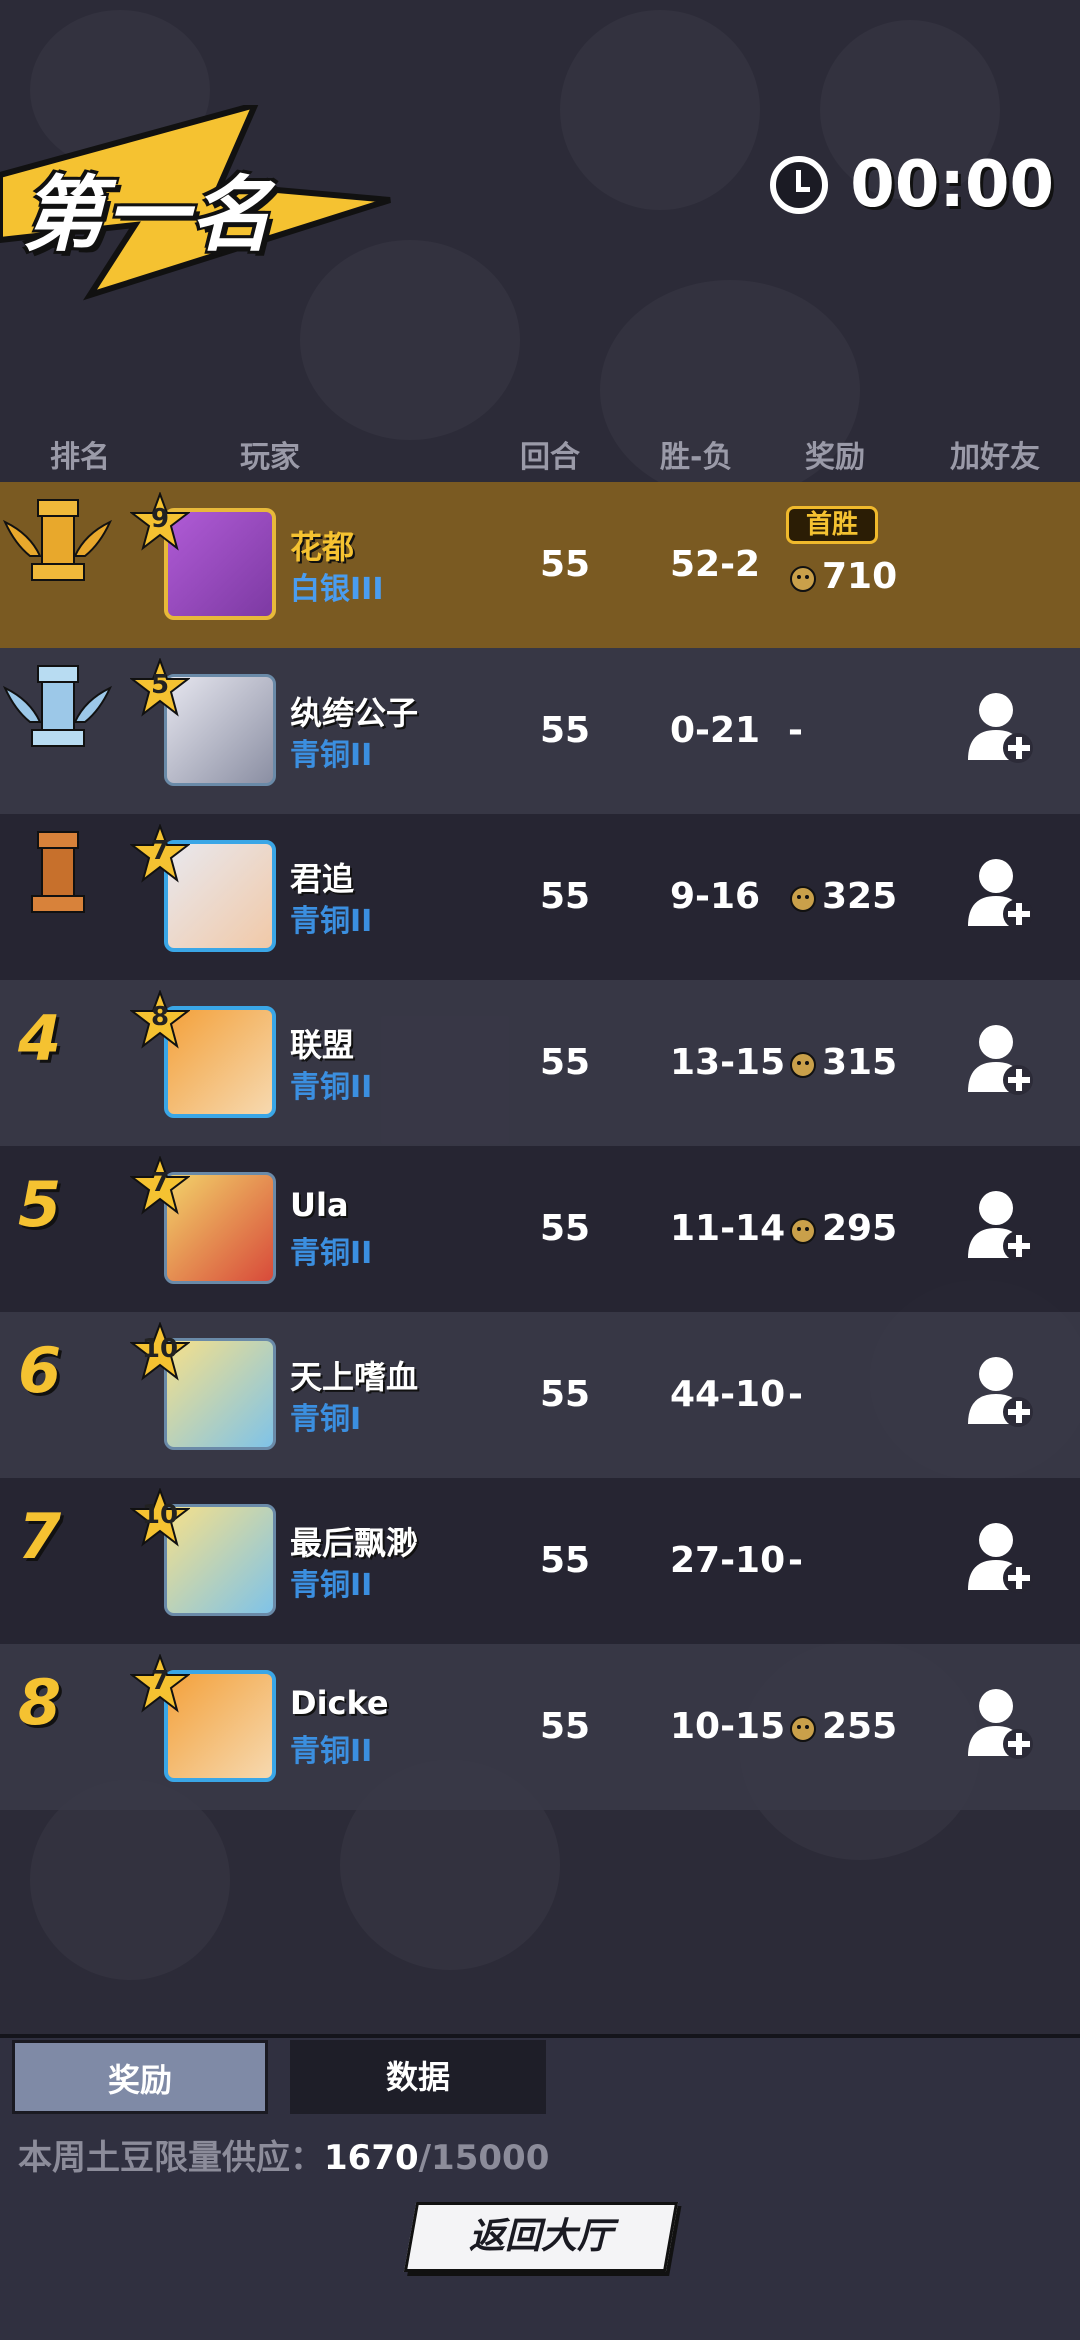 The image size is (1080, 2340). Describe the element at coordinates (322, 879) in the screenshot. I see `player-name: 君追` at that location.